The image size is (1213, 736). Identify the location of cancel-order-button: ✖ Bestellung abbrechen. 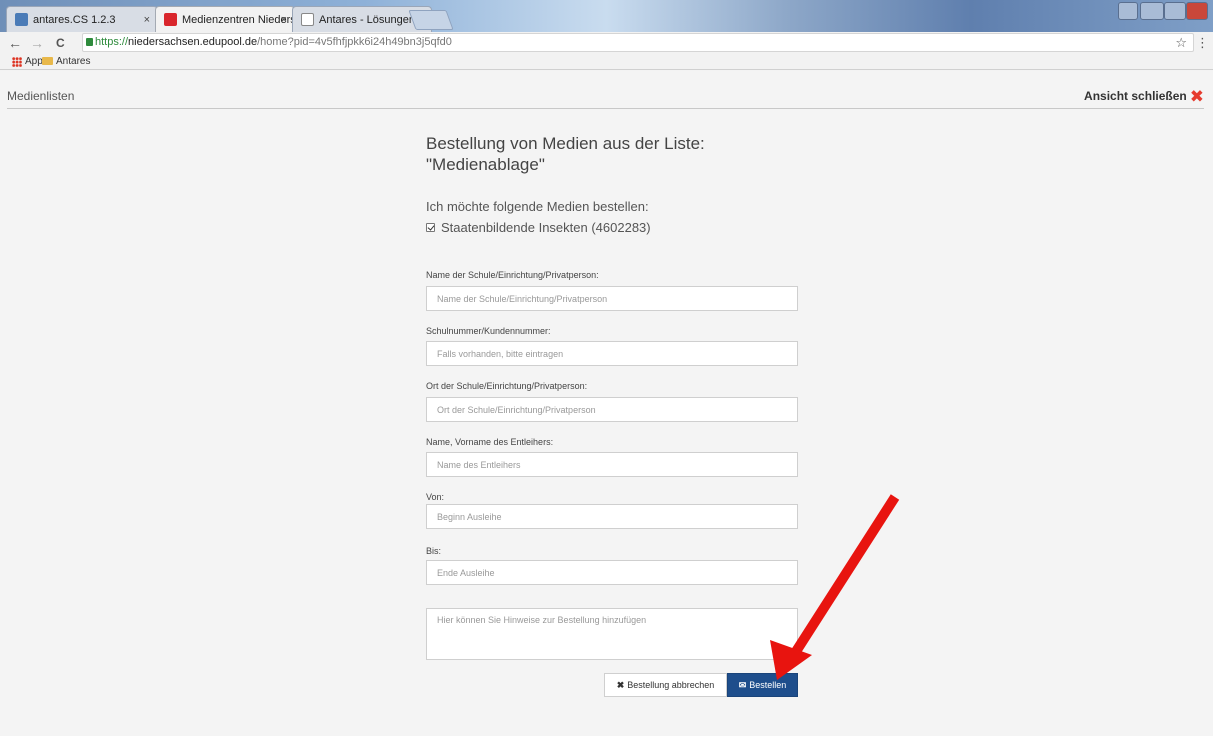
(665, 685).